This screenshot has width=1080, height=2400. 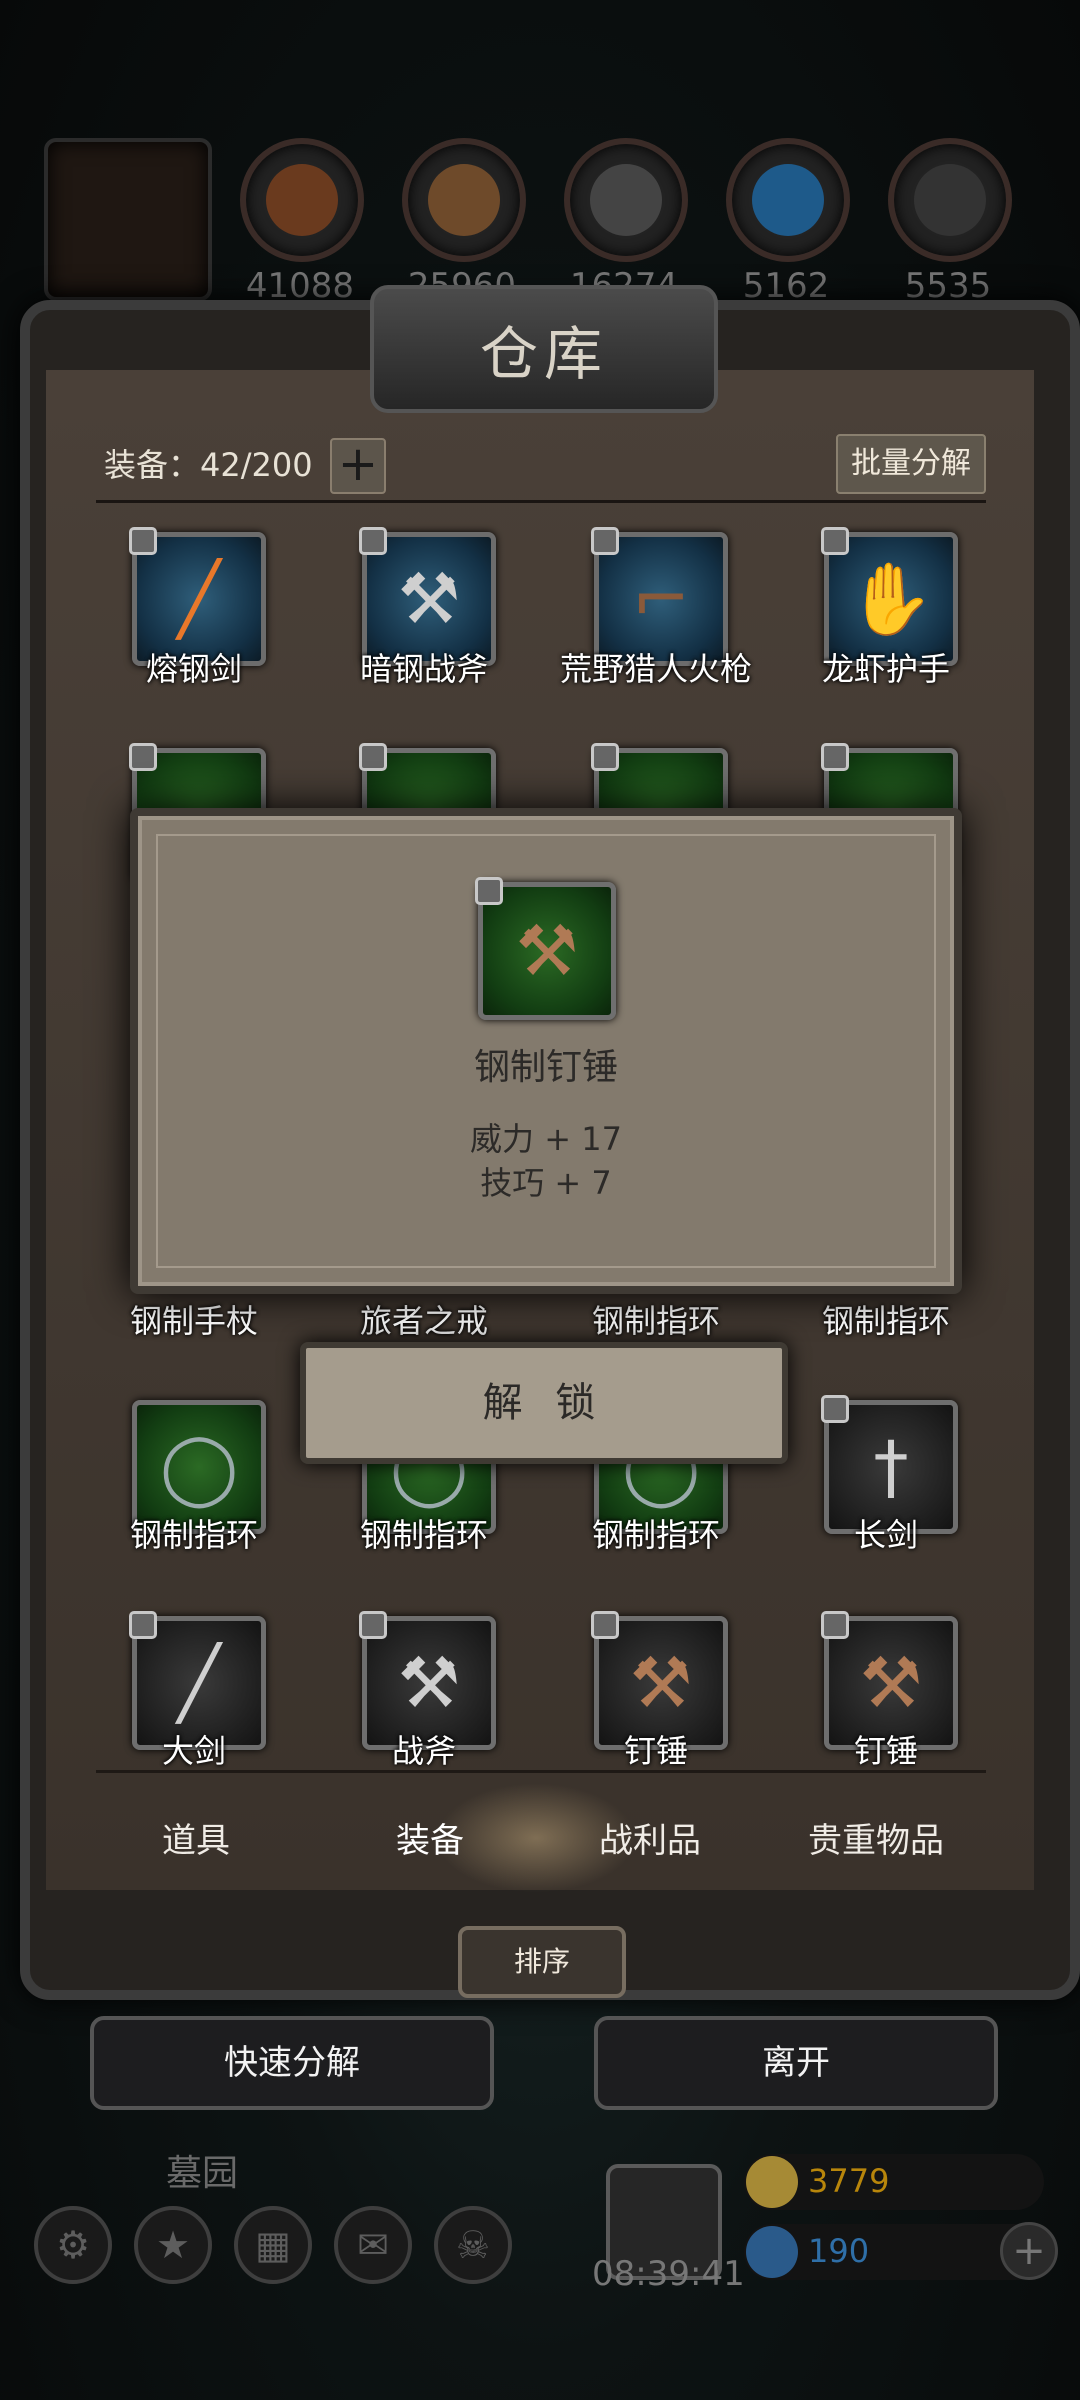 I want to click on gauntlet-icon: ✋, so click(x=891, y=599).